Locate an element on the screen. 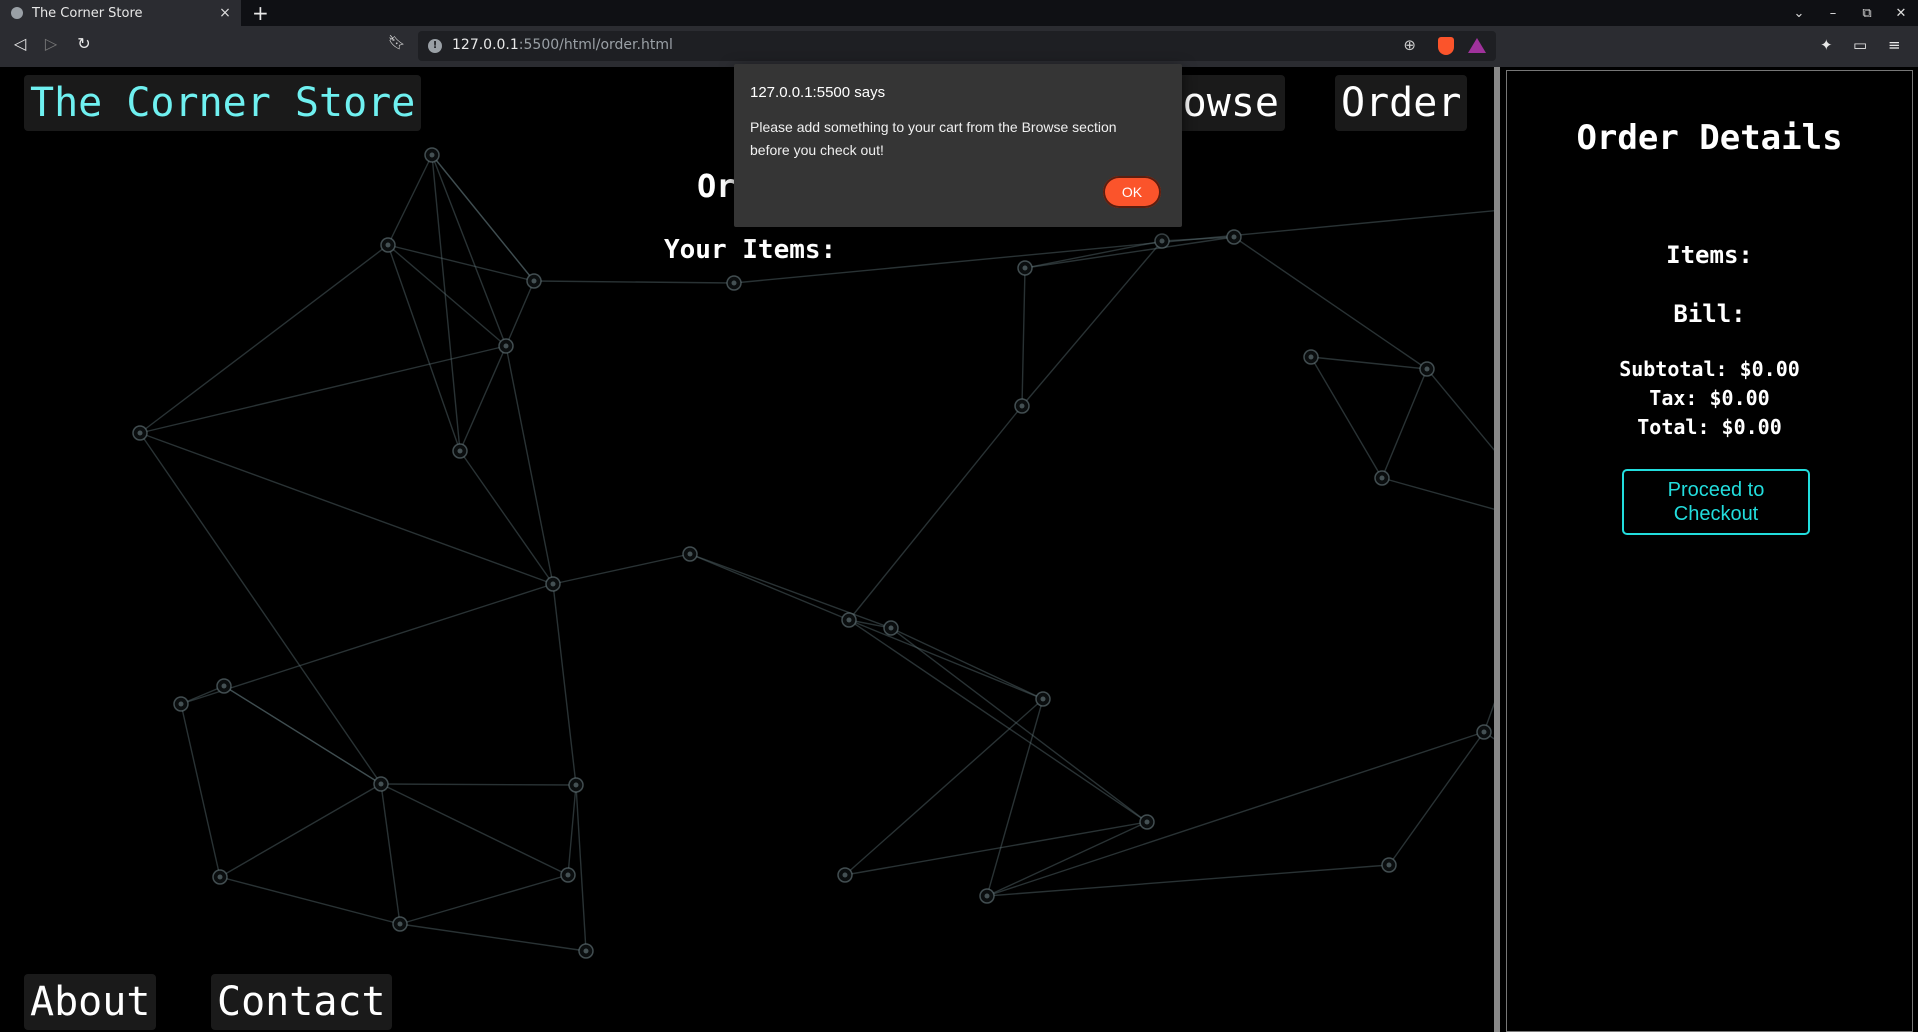 The height and width of the screenshot is (1032, 1918). address-bar: ! 127.0.0.1:5500/html/order.html ⊕ is located at coordinates (957, 46).